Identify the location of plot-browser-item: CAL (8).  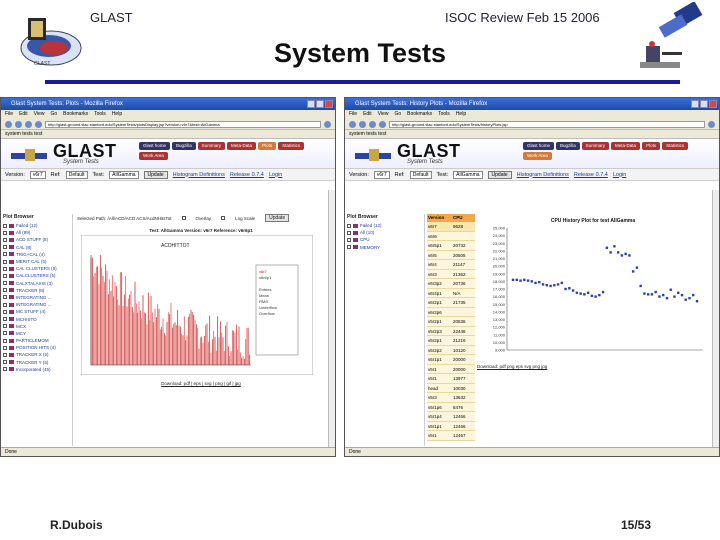
(36, 247).